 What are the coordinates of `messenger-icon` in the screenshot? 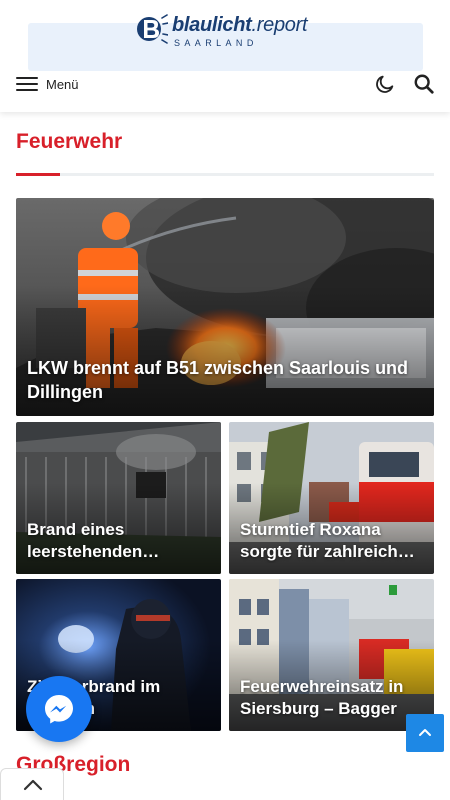 It's located at (59, 709).